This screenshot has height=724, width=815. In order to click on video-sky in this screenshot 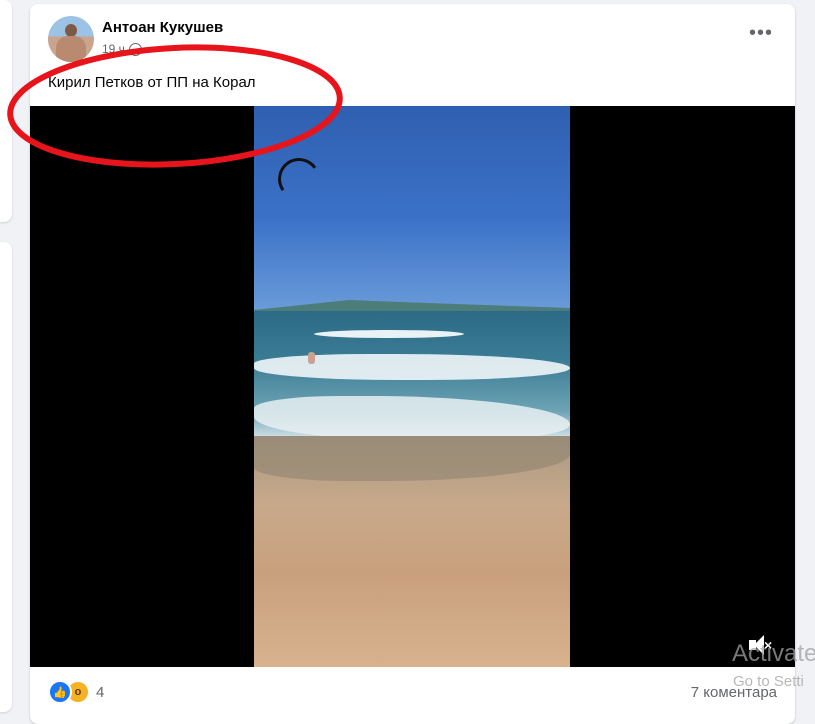, I will do `click(412, 208)`.